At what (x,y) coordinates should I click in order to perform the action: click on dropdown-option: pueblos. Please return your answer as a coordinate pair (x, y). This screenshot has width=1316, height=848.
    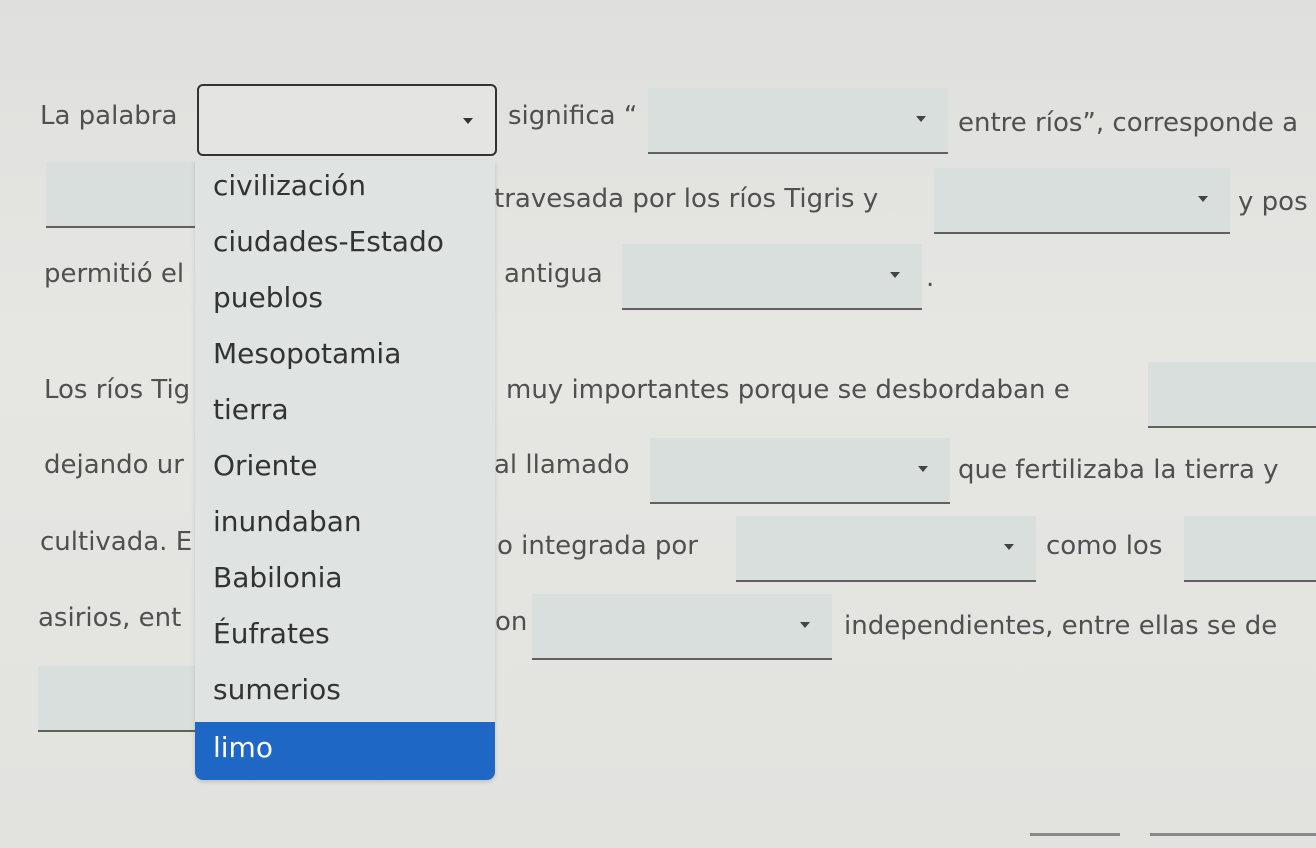
    Looking at the image, I should click on (345, 300).